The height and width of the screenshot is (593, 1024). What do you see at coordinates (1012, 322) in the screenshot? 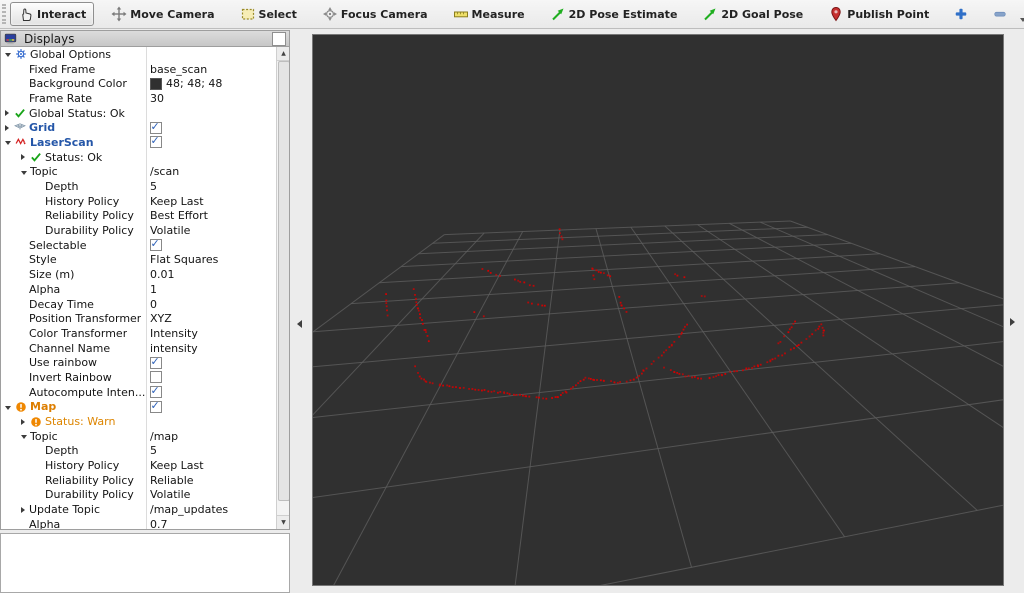
I see `collapse-right-arrow-icon` at bounding box center [1012, 322].